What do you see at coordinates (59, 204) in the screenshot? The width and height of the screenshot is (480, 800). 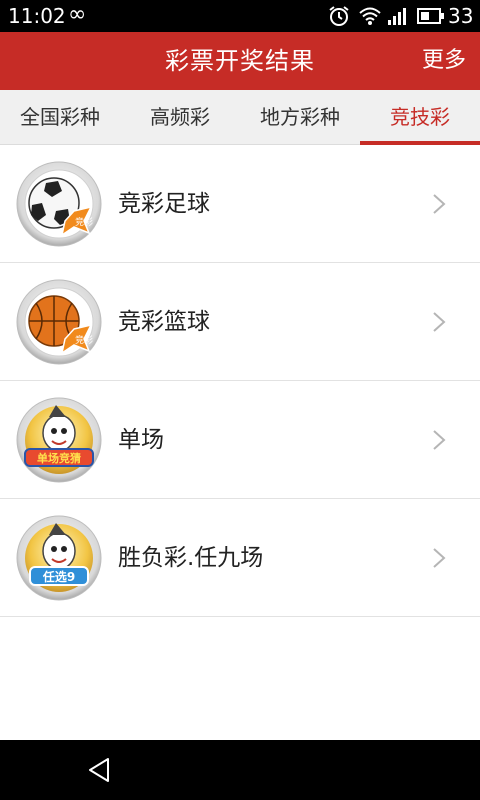 I see `football-icon: 竞彩` at bounding box center [59, 204].